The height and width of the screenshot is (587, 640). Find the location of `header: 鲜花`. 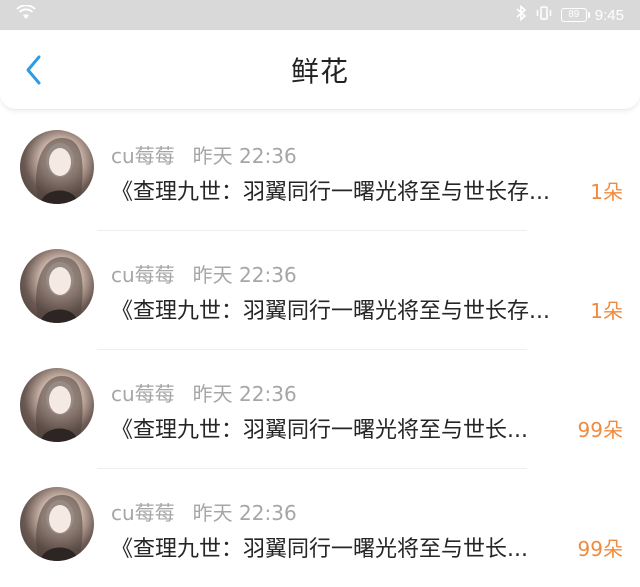

header: 鲜花 is located at coordinates (320, 70).